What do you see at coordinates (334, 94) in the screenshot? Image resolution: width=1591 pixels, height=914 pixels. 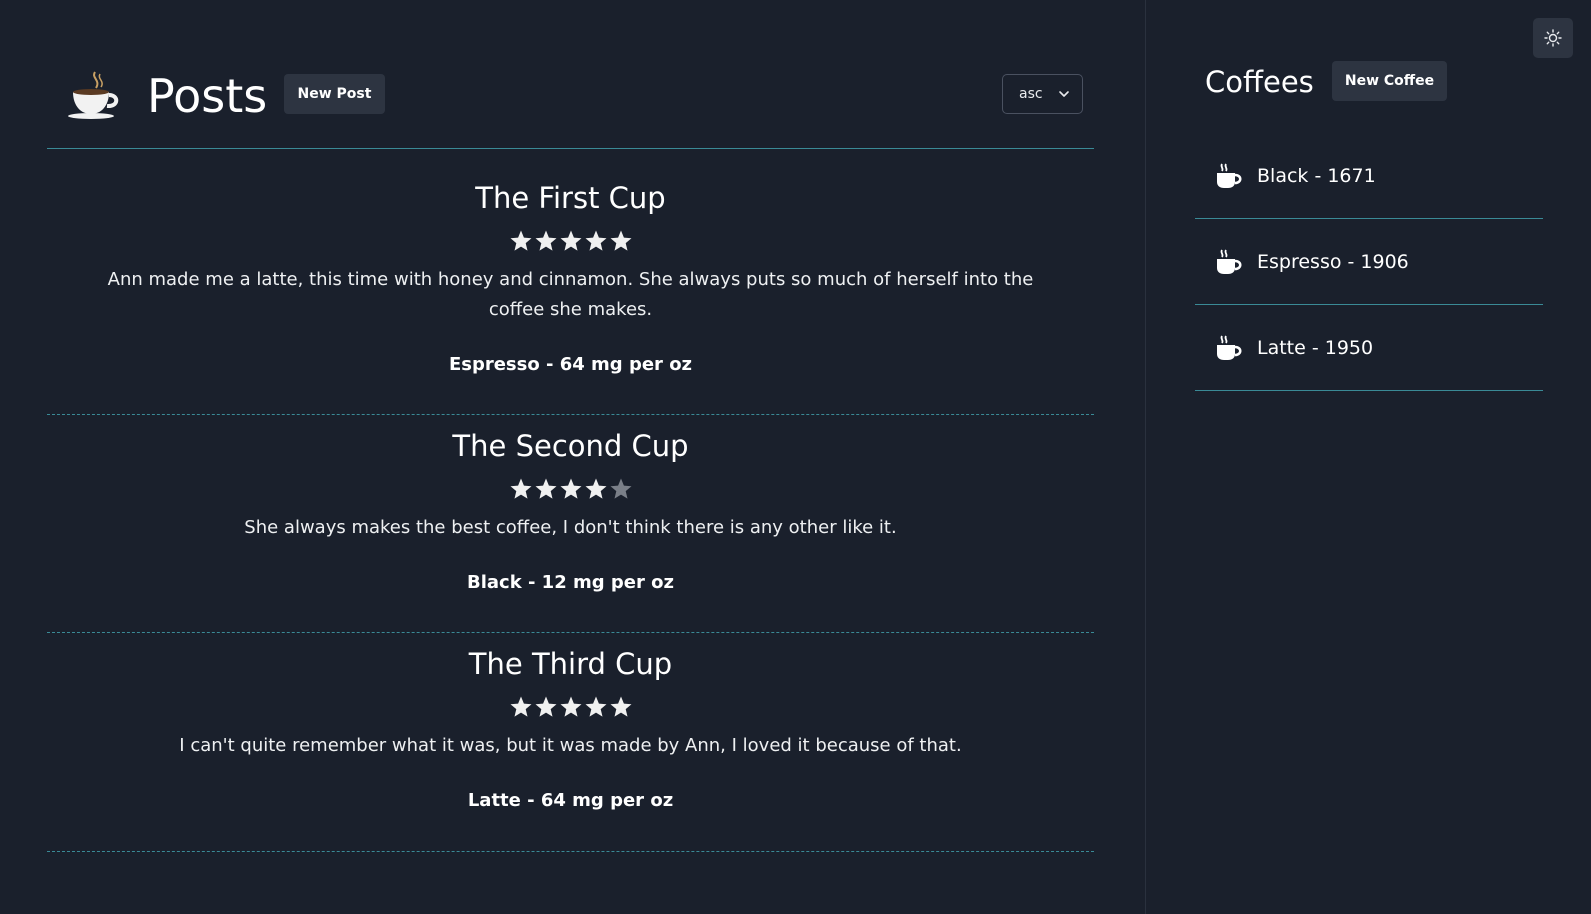 I see `new-post-button: New Post` at bounding box center [334, 94].